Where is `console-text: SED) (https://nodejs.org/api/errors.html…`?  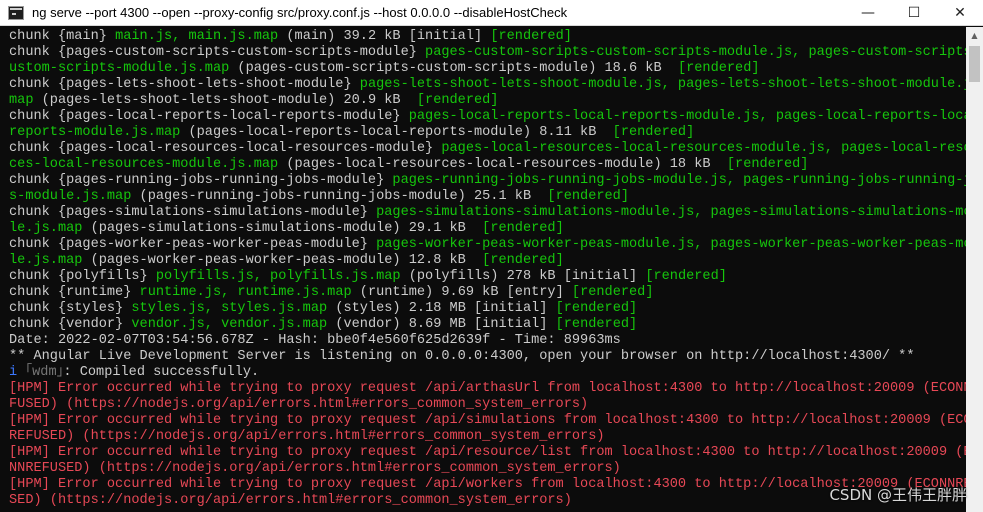 console-text: SED) (https://nodejs.org/api/errors.html… is located at coordinates (290, 500).